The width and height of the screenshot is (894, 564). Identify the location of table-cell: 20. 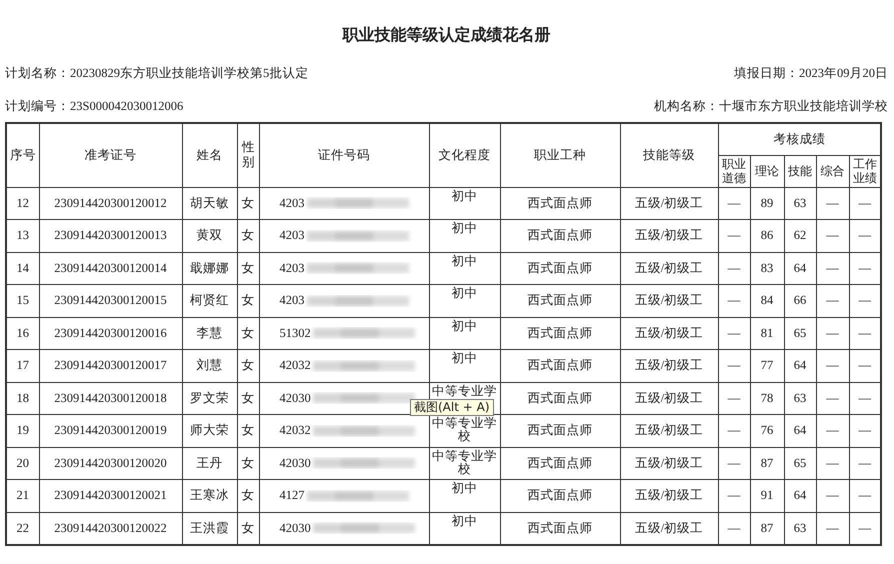
(22, 463).